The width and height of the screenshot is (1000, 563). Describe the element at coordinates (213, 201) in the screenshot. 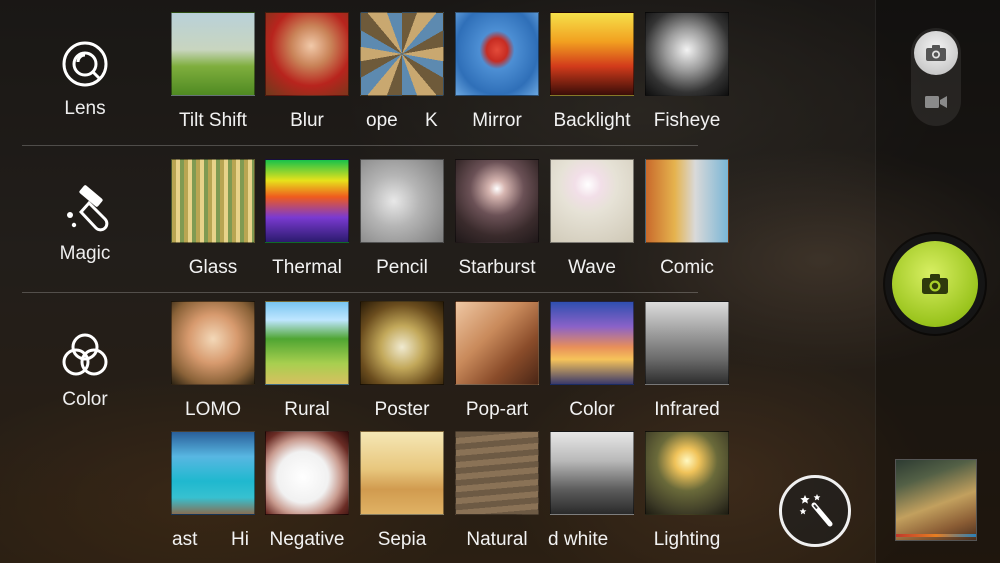

I see `effect-tile-glass` at that location.